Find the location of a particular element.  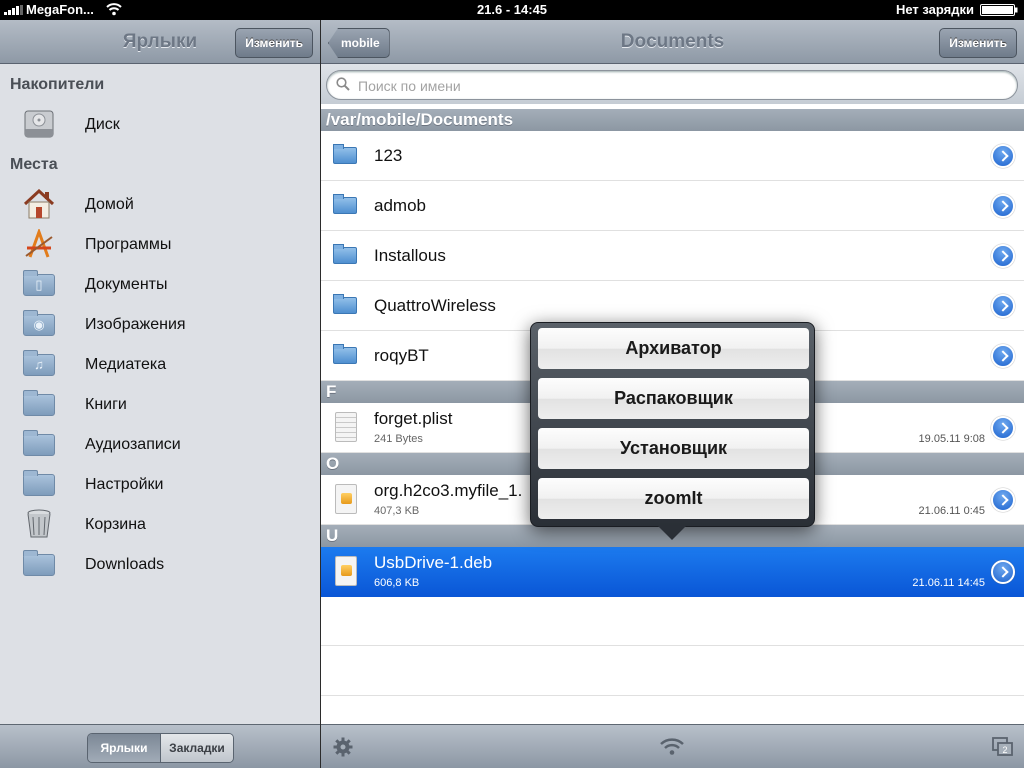

hard-disk-icon is located at coordinates (39, 124).